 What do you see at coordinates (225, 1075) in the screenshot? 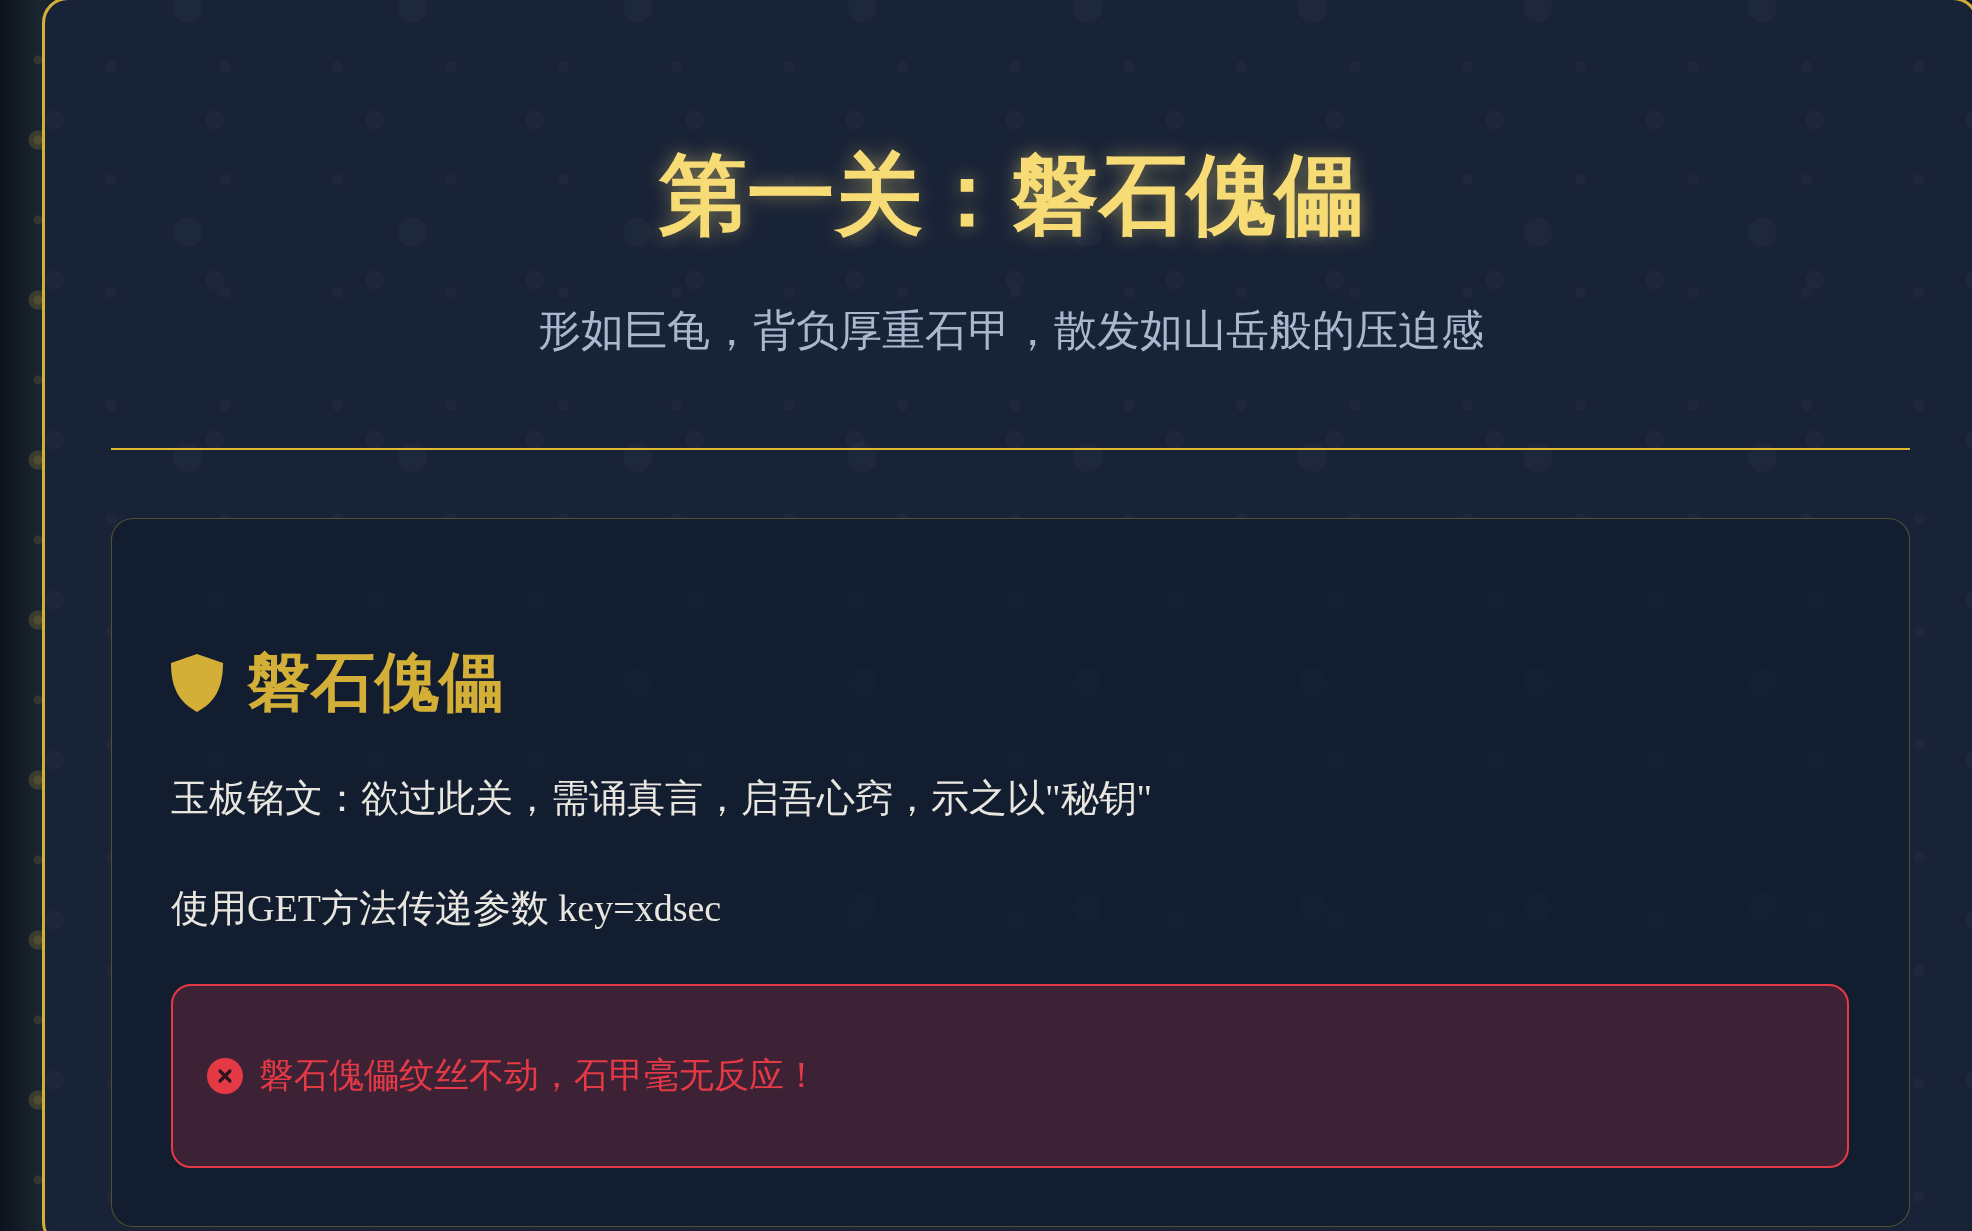
I see `error-icon` at bounding box center [225, 1075].